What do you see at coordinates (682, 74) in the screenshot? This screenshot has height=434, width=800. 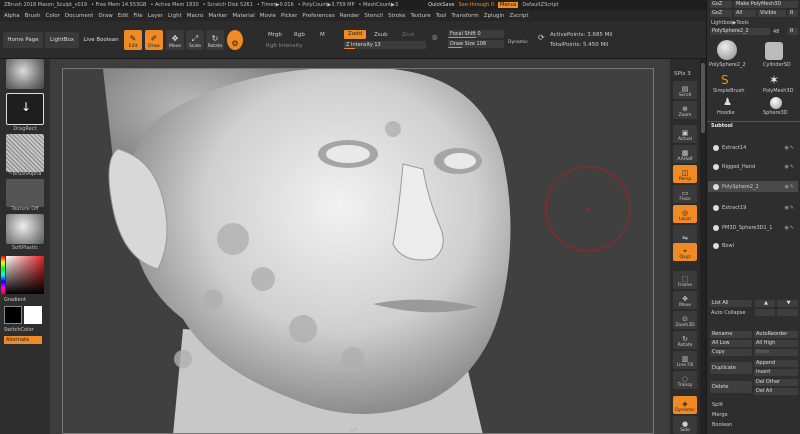 I see `spix-label: SPix 3` at bounding box center [682, 74].